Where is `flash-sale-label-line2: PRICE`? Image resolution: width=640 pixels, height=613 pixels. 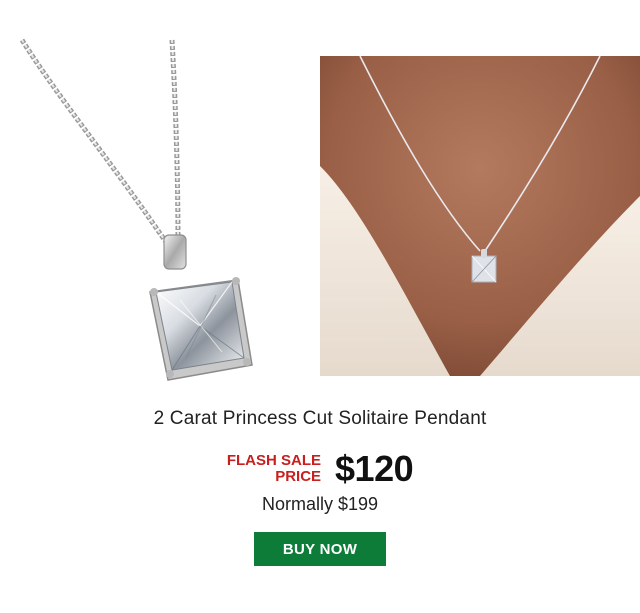
flash-sale-label-line2: PRICE is located at coordinates (298, 476).